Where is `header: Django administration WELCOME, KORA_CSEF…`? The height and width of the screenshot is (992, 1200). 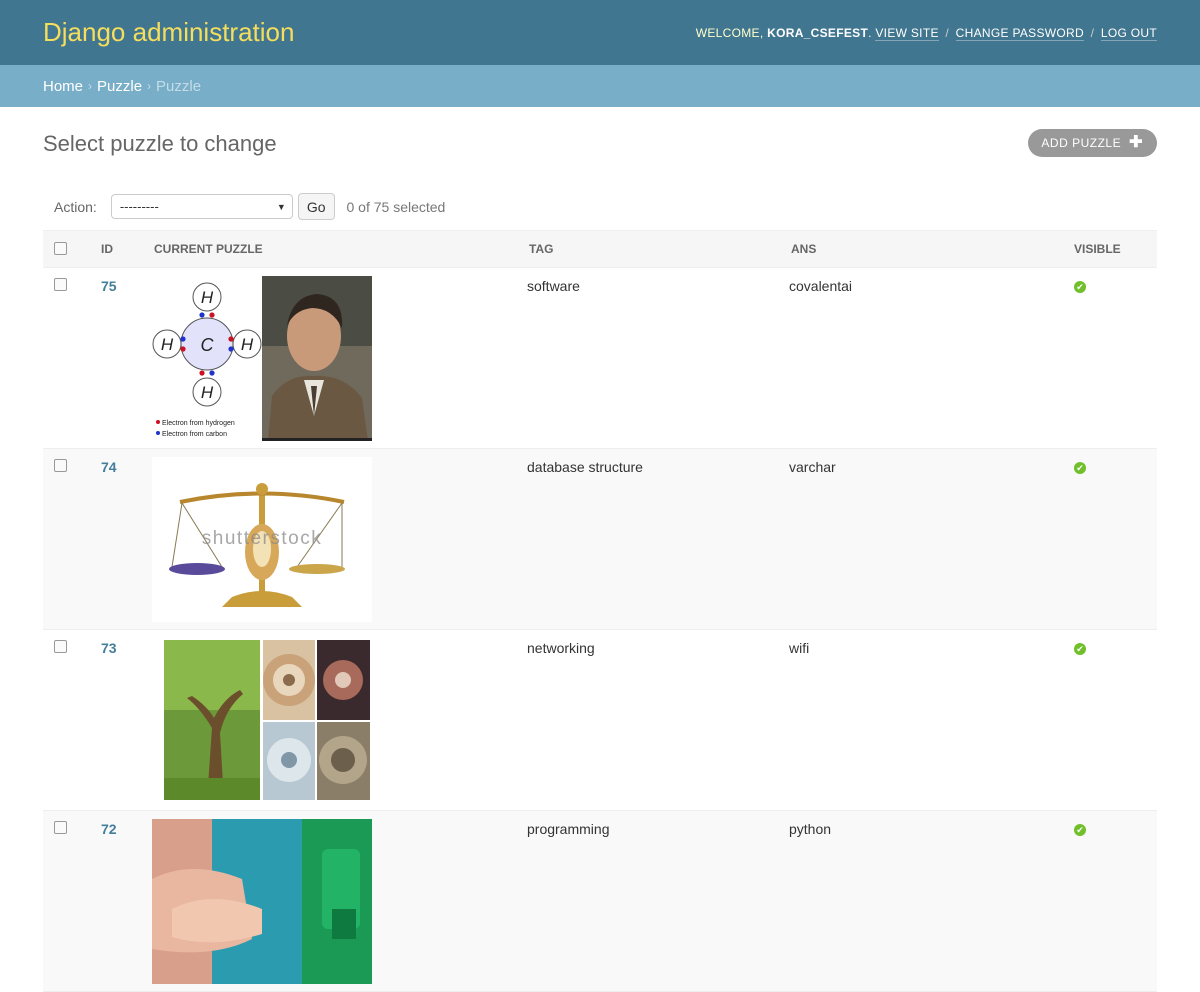 header: Django administration WELCOME, KORA_CSEF… is located at coordinates (600, 32).